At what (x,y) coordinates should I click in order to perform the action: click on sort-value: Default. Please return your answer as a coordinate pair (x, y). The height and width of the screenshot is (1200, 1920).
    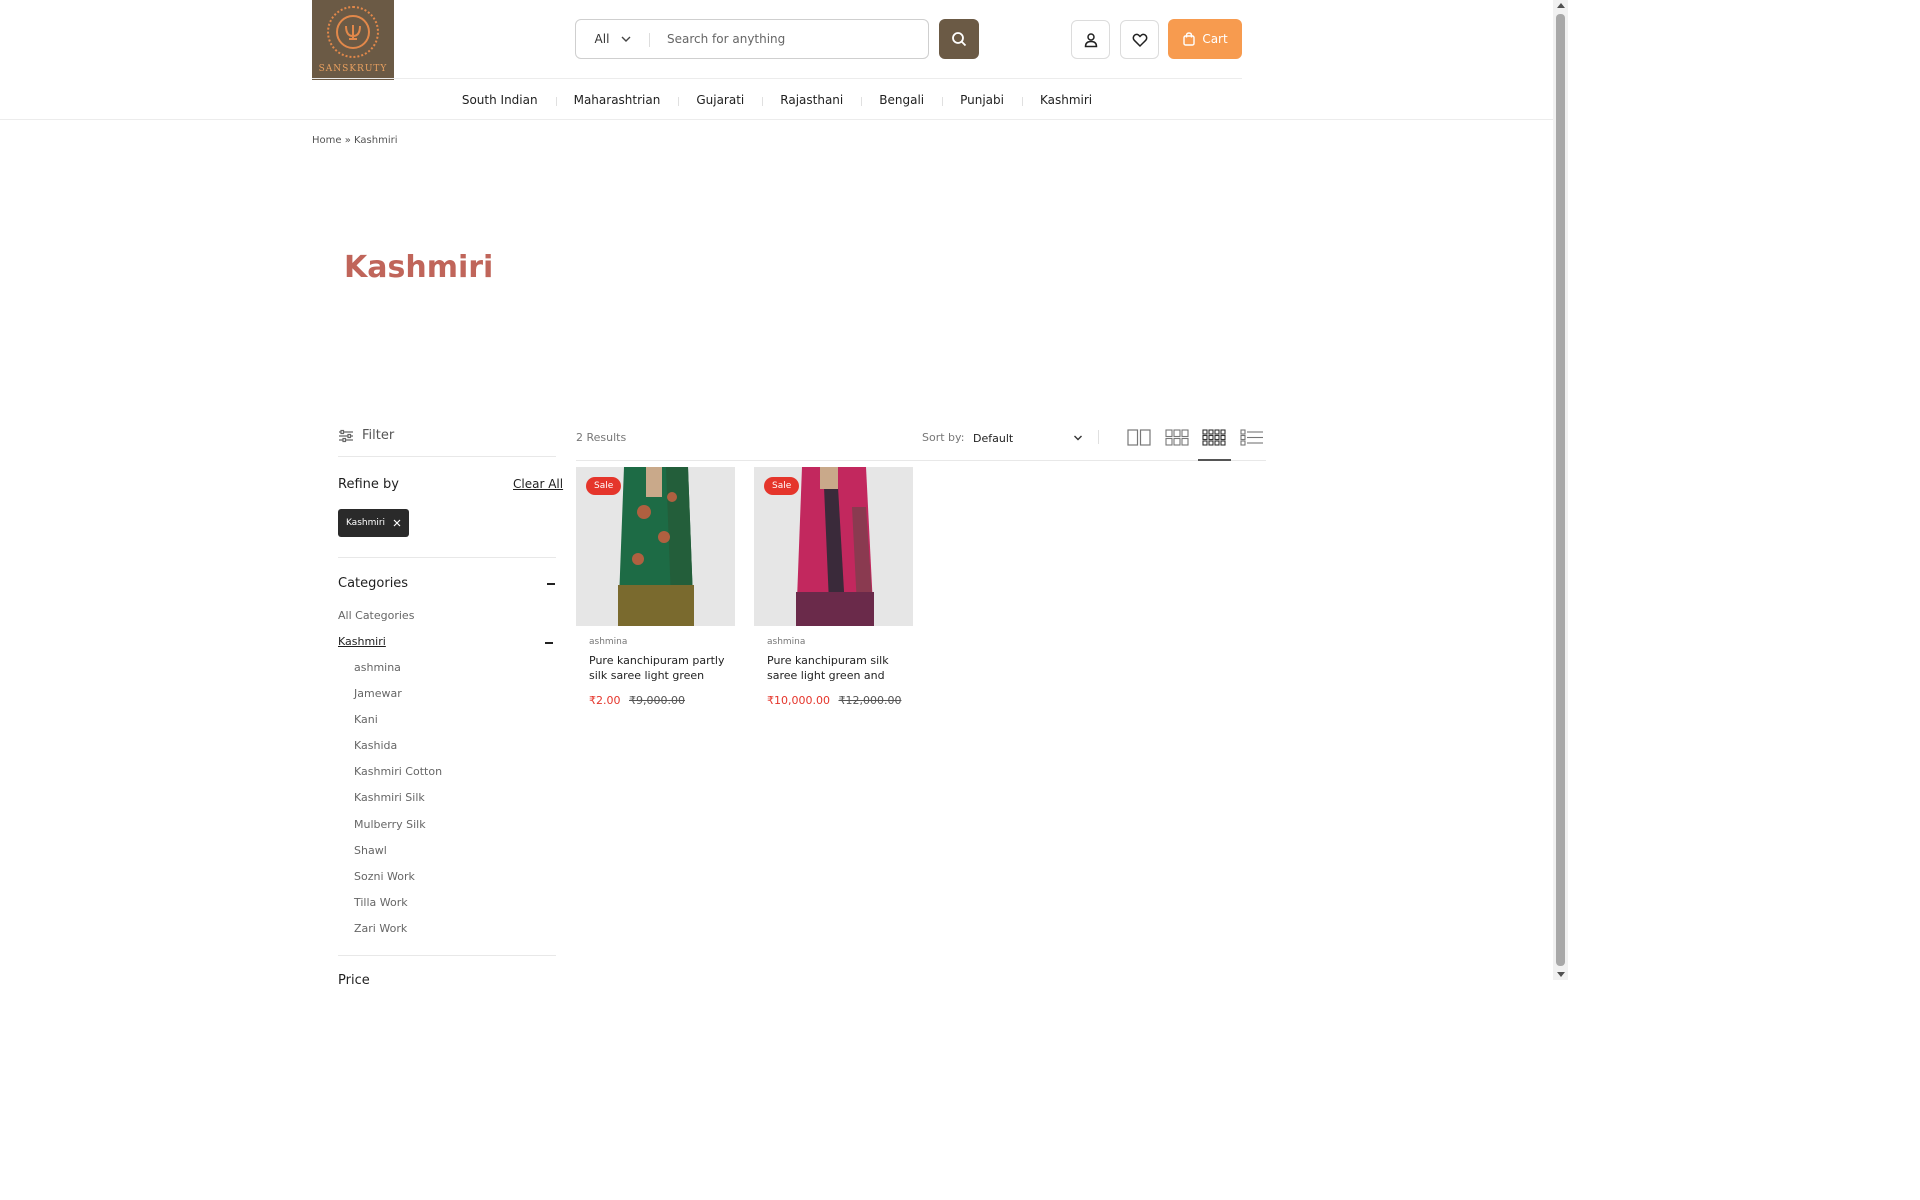
    Looking at the image, I should click on (993, 438).